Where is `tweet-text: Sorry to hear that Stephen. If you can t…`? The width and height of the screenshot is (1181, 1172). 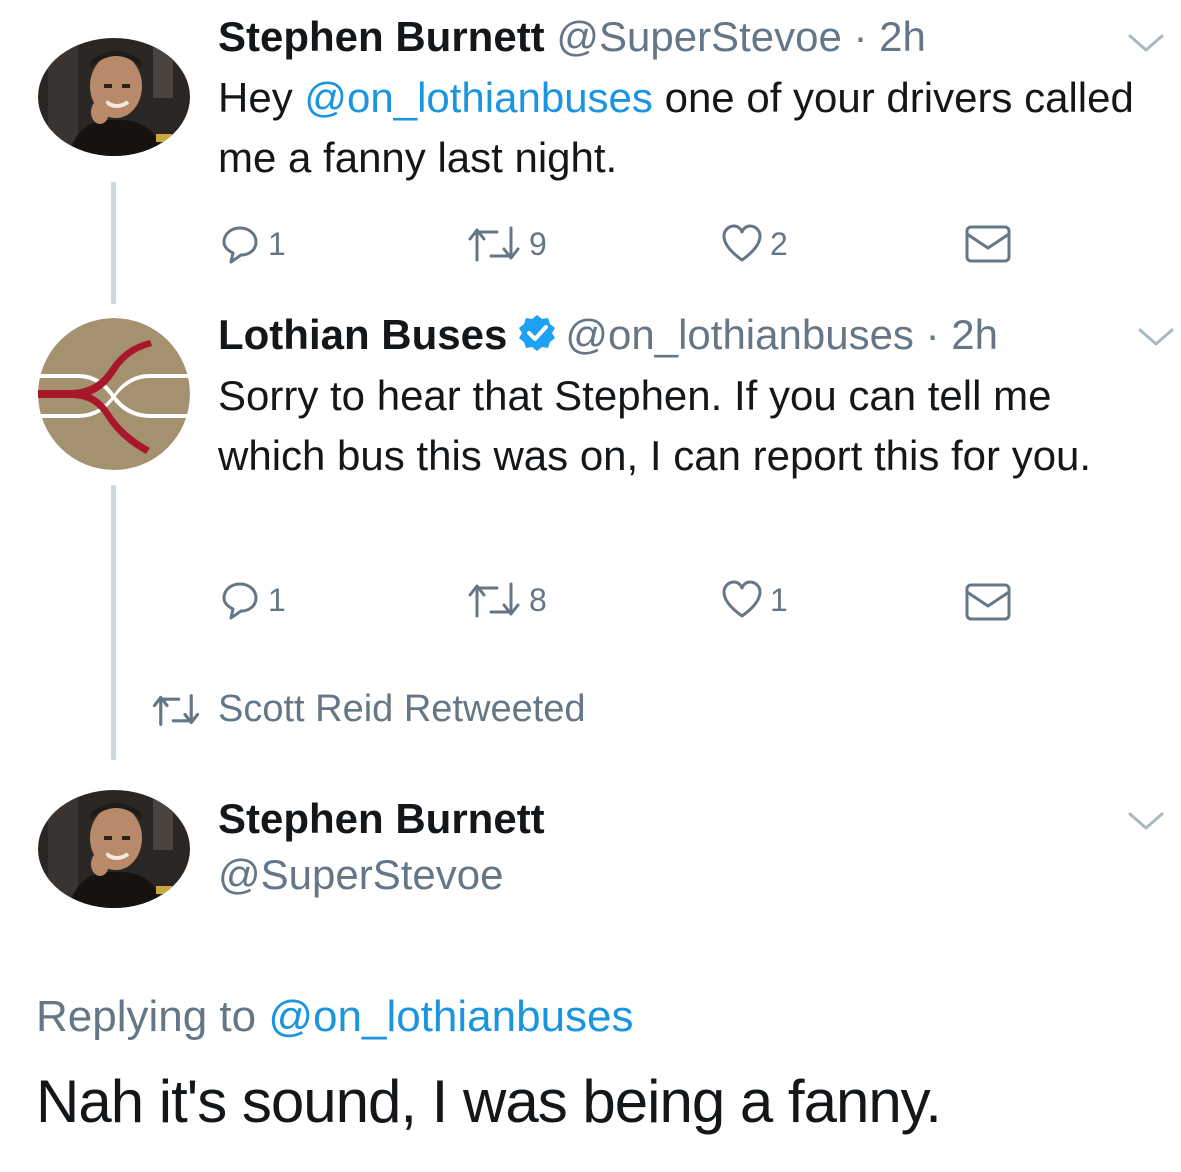 tweet-text: Sorry to hear that Stephen. If you can t… is located at coordinates (655, 425).